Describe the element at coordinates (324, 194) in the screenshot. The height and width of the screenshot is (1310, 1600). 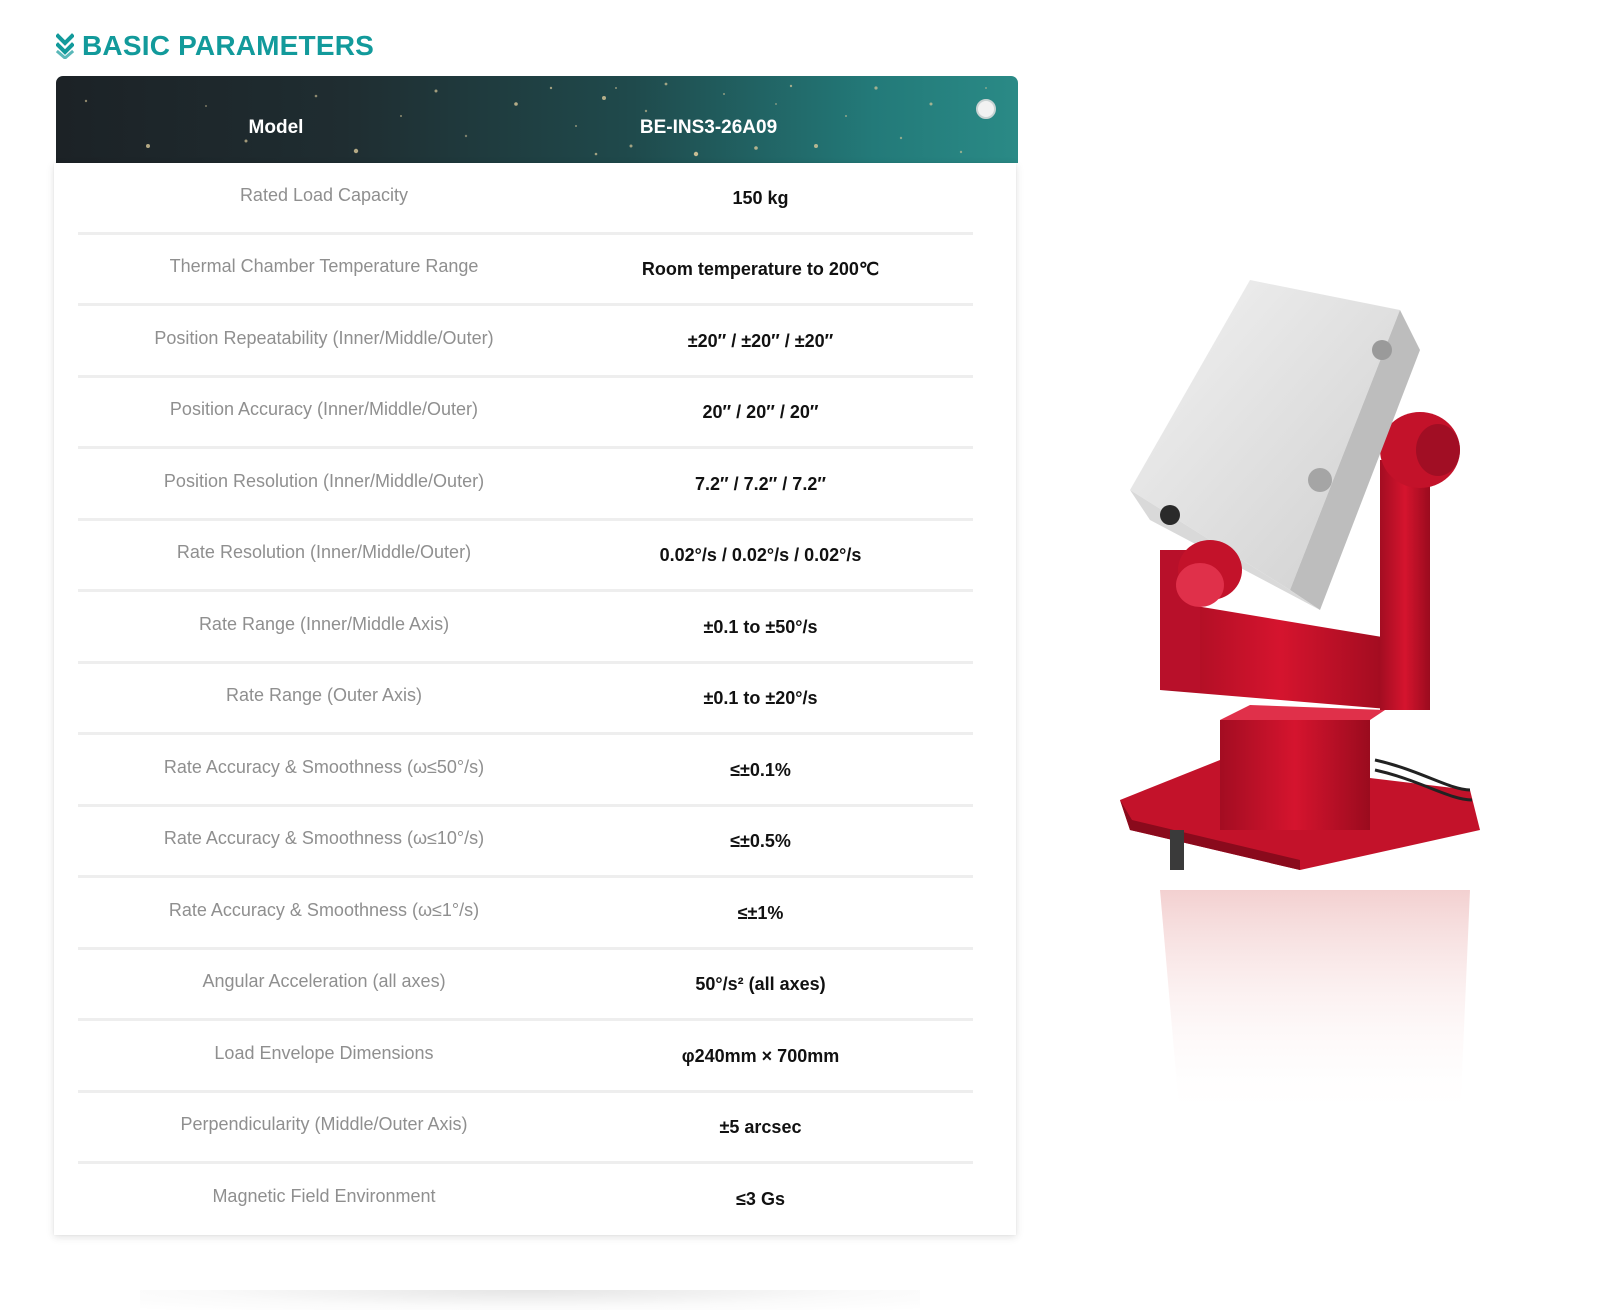
I see `param-label: Rated Load Capacity` at that location.